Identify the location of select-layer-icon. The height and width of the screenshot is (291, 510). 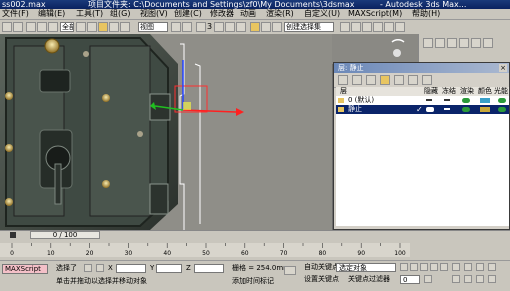
(385, 80).